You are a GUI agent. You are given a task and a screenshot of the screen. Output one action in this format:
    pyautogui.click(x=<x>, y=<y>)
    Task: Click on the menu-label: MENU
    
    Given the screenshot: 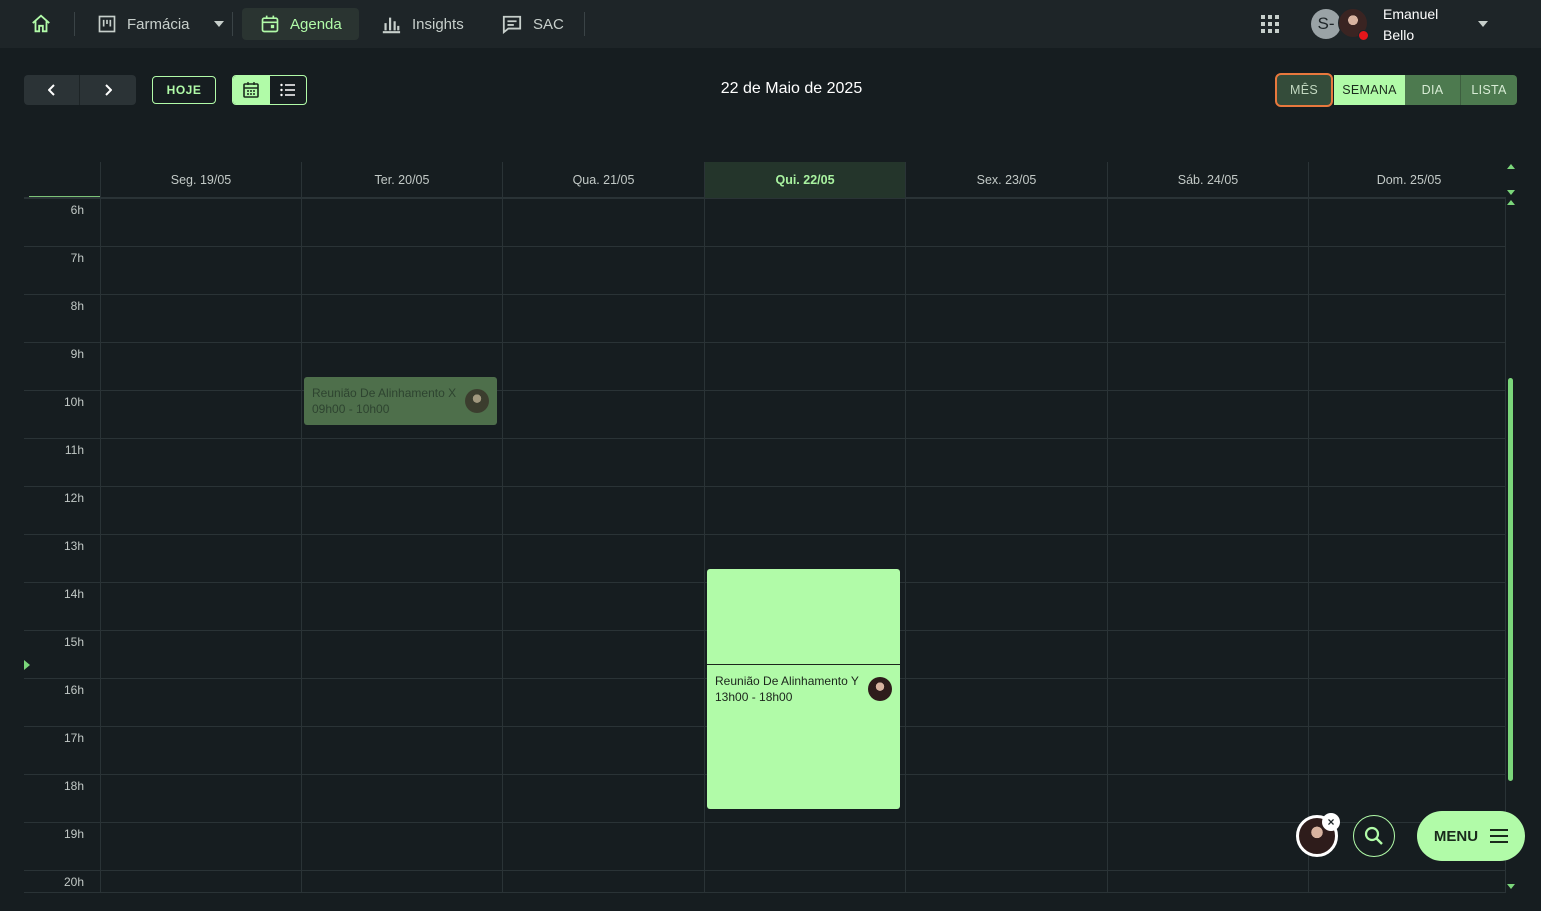 What is the action you would take?
    pyautogui.click(x=1456, y=836)
    